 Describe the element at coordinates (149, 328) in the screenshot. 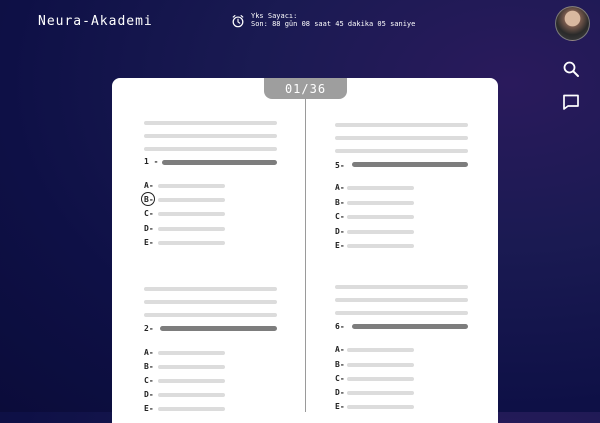

I see `question-number: 2-` at that location.